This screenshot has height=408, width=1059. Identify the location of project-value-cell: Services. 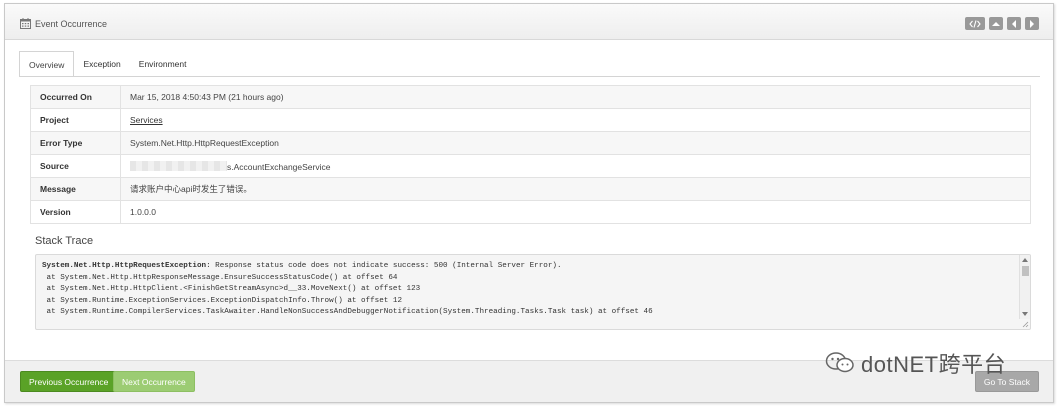
(575, 120).